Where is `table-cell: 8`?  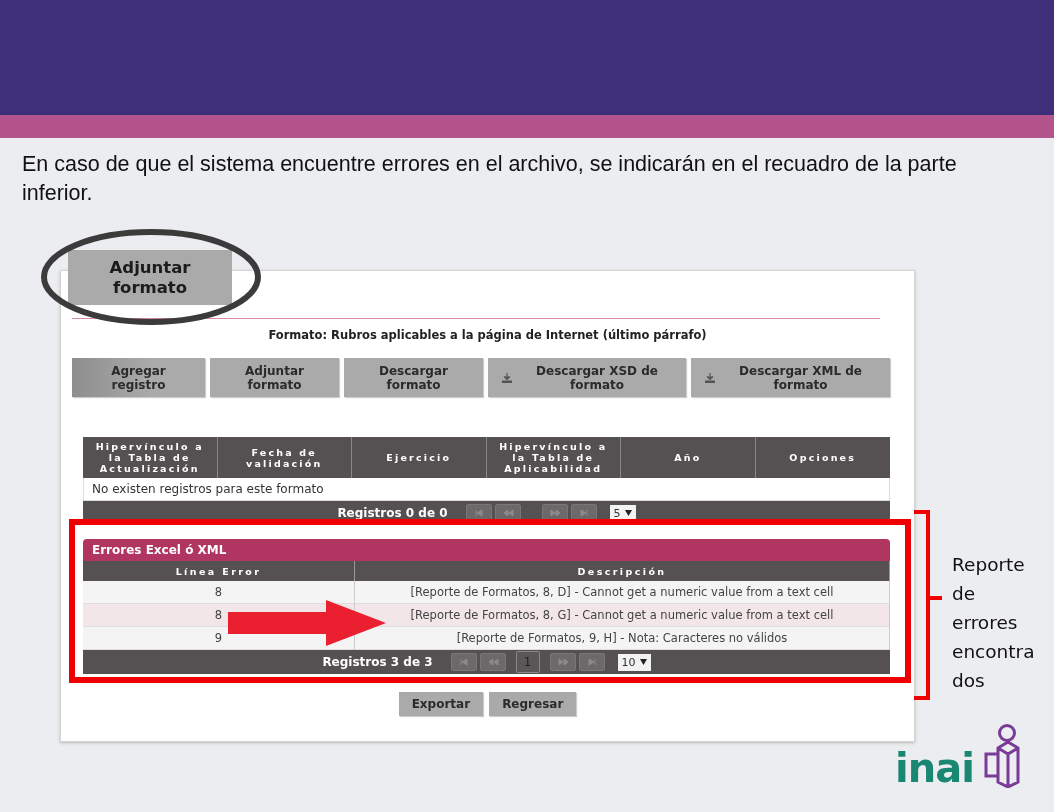 table-cell: 8 is located at coordinates (219, 592).